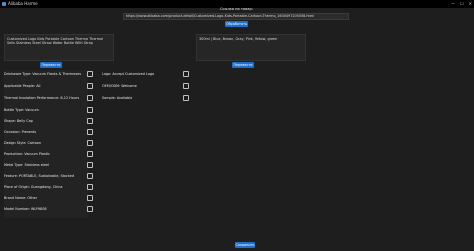 The image size is (474, 251). What do you see at coordinates (48, 121) in the screenshot?
I see `property-row: Shape: Belly Cap` at bounding box center [48, 121].